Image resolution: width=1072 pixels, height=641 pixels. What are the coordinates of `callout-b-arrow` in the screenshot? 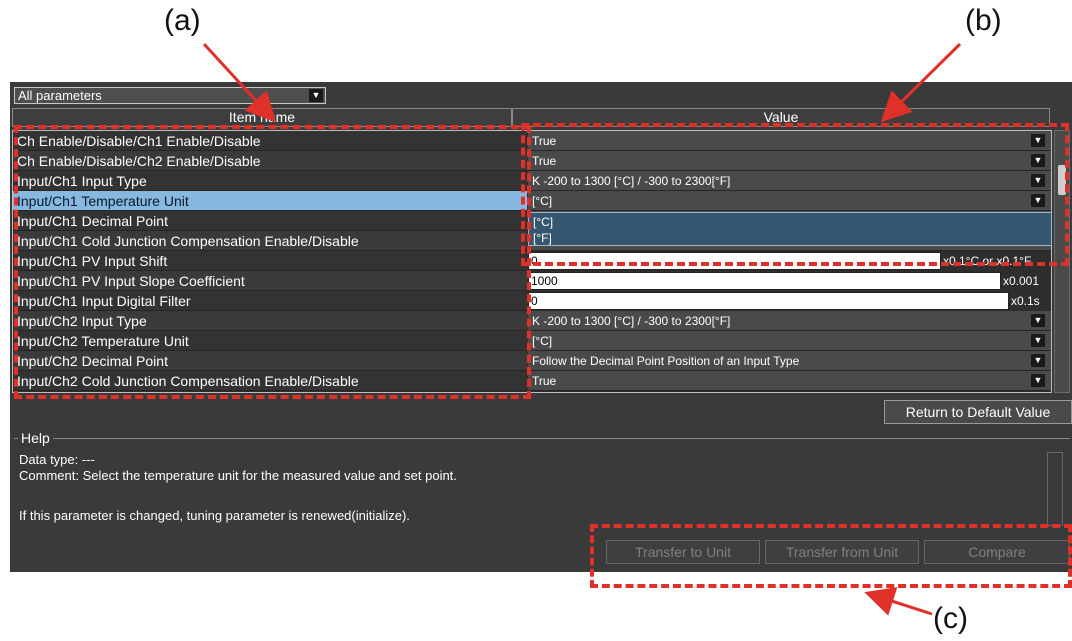 It's located at (921, 82).